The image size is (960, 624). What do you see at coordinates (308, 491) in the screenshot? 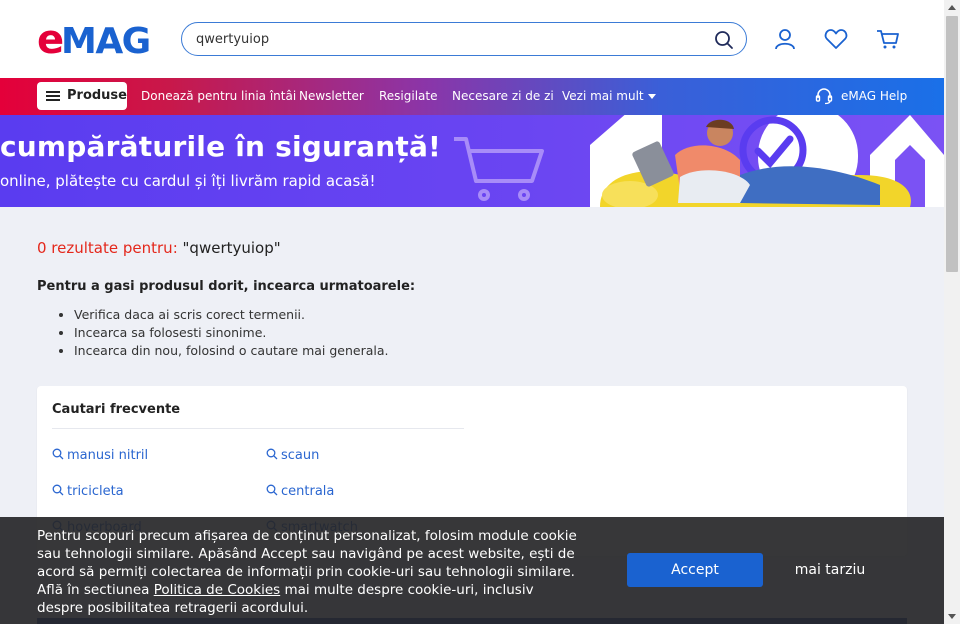
I see `frequent-search-label: centrala` at bounding box center [308, 491].